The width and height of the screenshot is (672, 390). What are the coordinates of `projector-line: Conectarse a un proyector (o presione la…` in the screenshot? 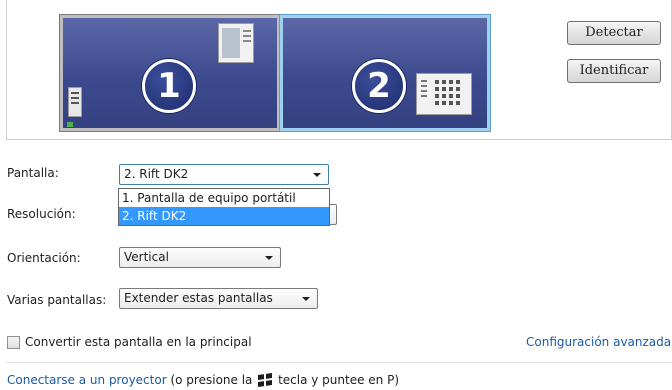 It's located at (203, 380).